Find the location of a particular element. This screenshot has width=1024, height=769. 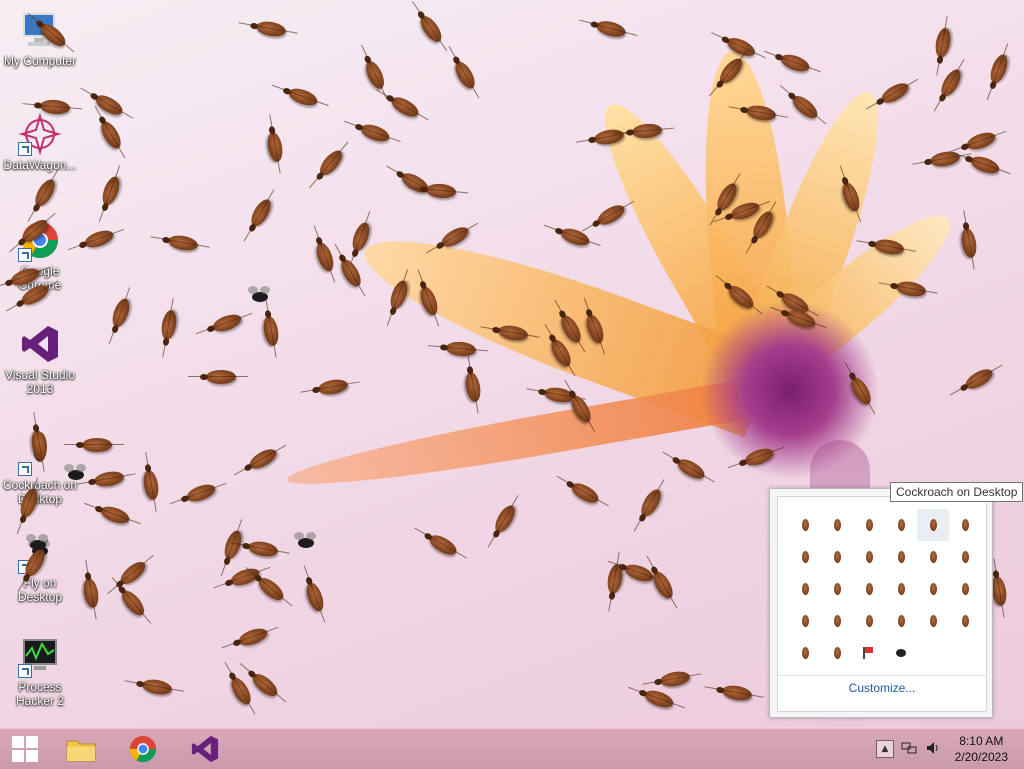

visual-studio-icon is located at coordinates (205, 749).